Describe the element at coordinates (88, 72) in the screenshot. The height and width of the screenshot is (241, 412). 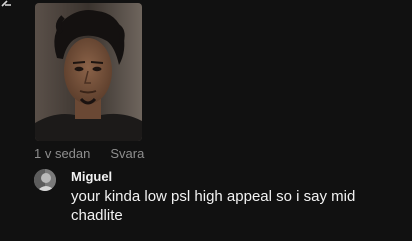
I see `comment-image` at that location.